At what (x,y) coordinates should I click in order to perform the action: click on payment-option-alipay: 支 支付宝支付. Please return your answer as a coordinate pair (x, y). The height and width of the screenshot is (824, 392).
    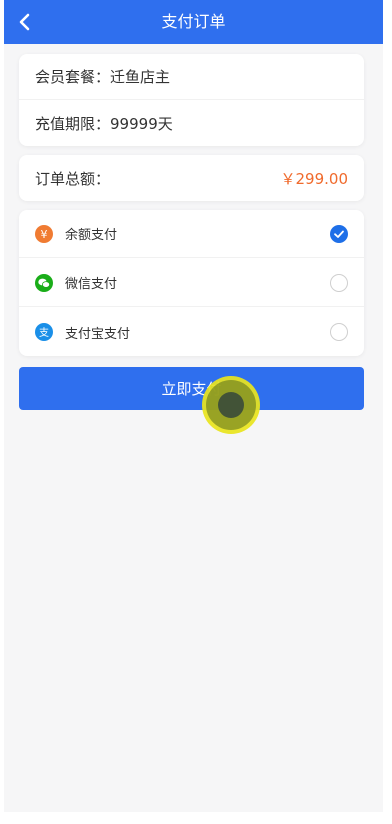
    Looking at the image, I should click on (191, 332).